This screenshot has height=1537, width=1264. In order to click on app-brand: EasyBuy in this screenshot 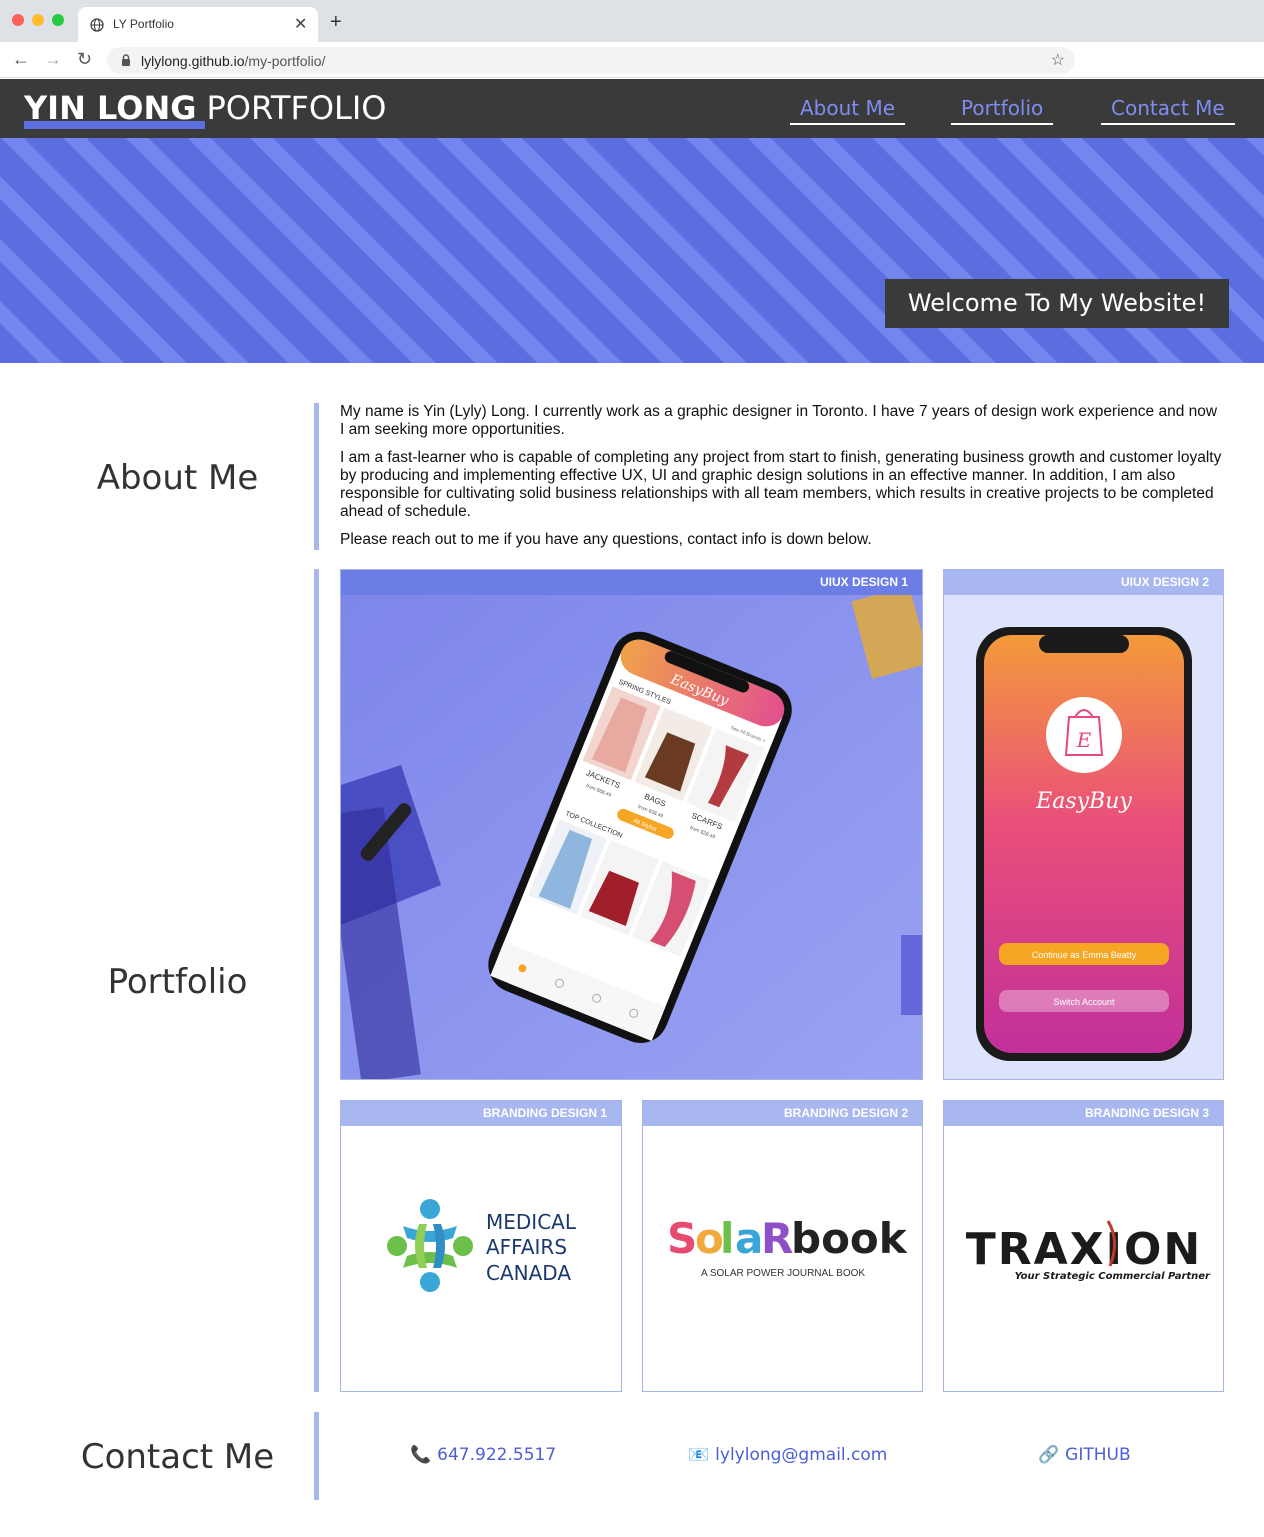, I will do `click(1083, 801)`.